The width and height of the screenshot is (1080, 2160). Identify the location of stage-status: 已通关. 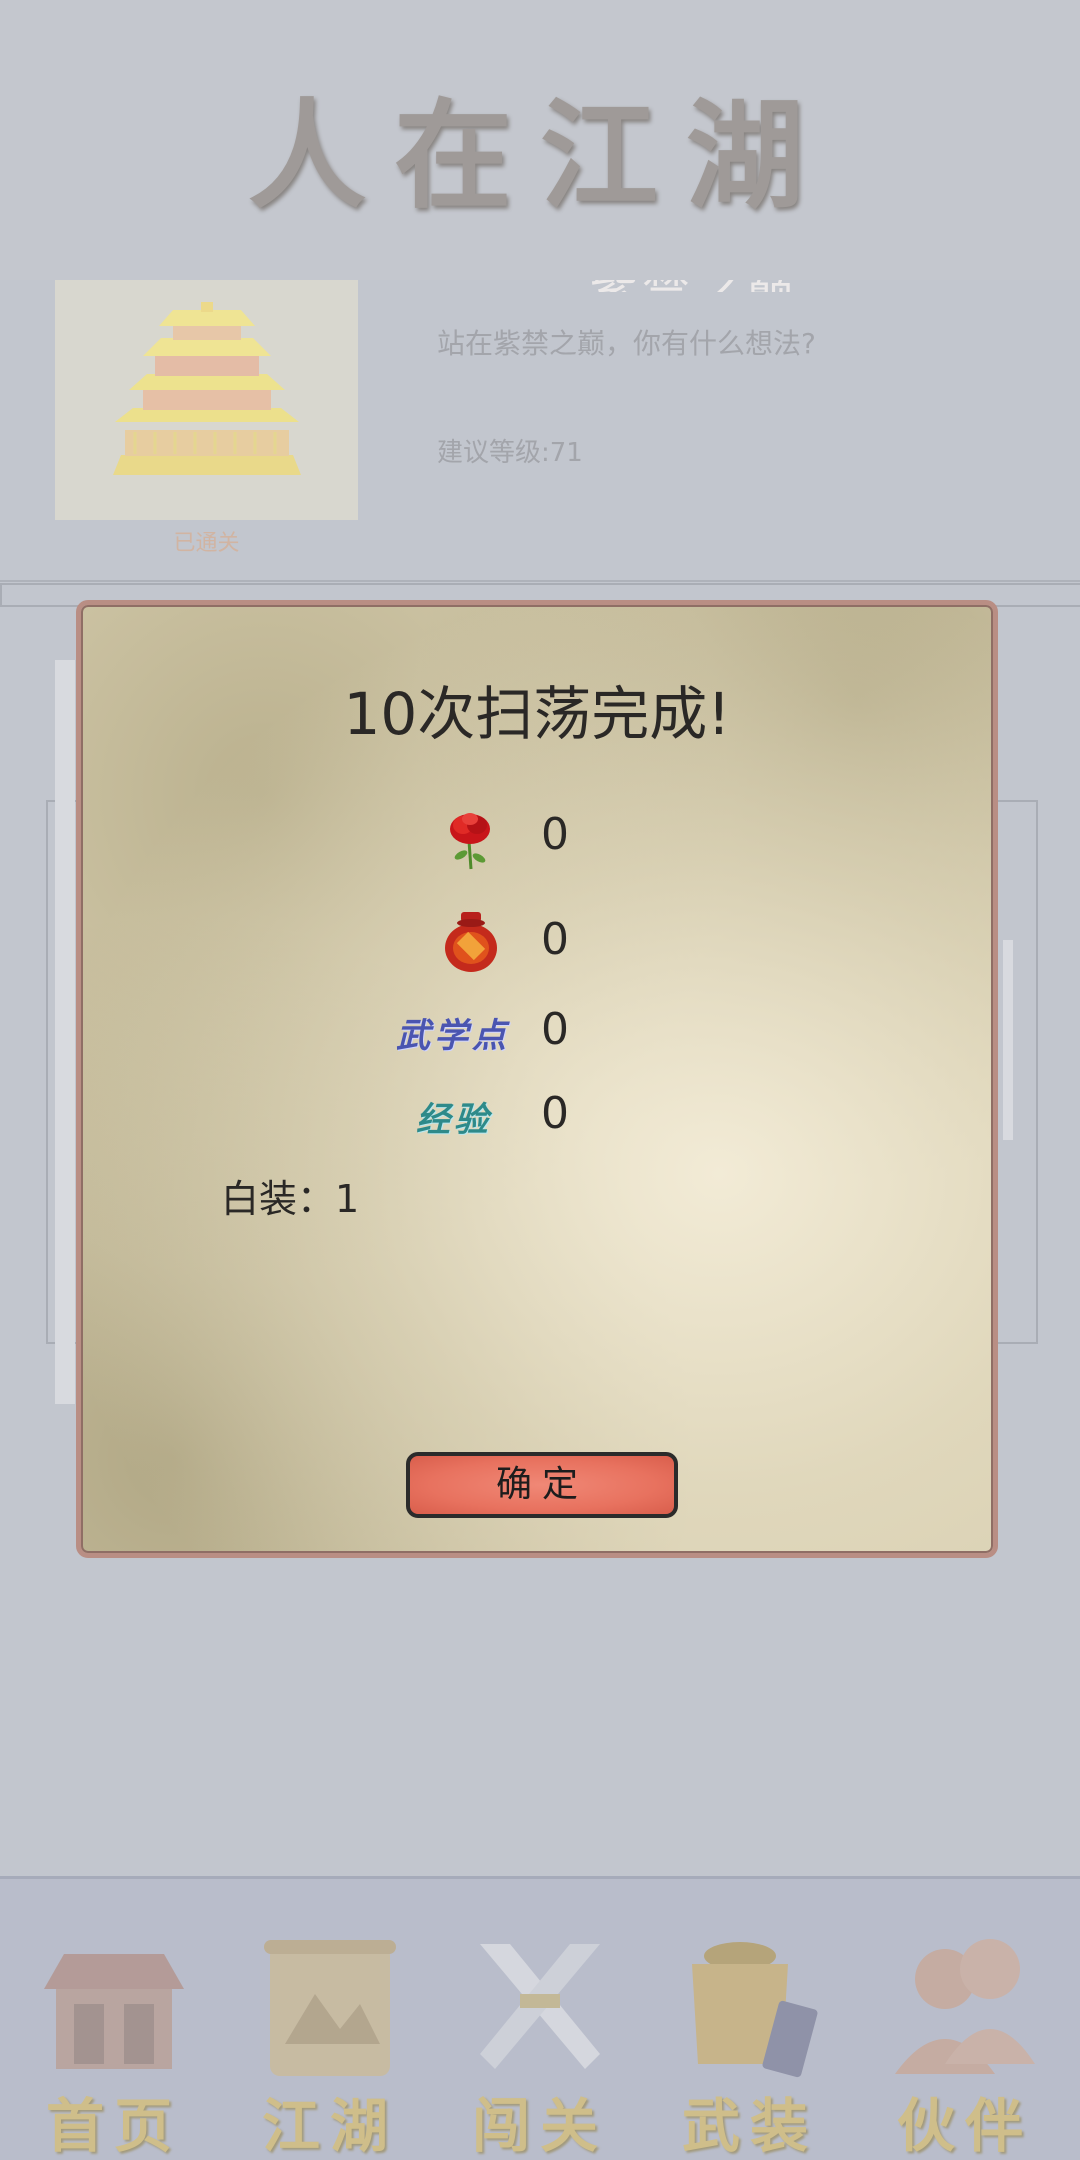
(206, 543).